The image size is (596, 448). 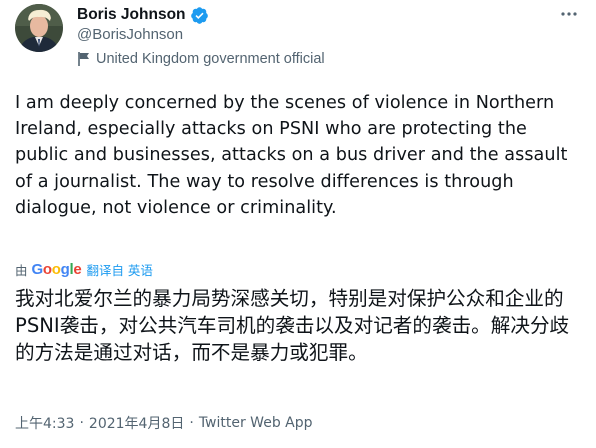 I want to click on affiliation-label: United Kingdom government official, so click(x=201, y=59).